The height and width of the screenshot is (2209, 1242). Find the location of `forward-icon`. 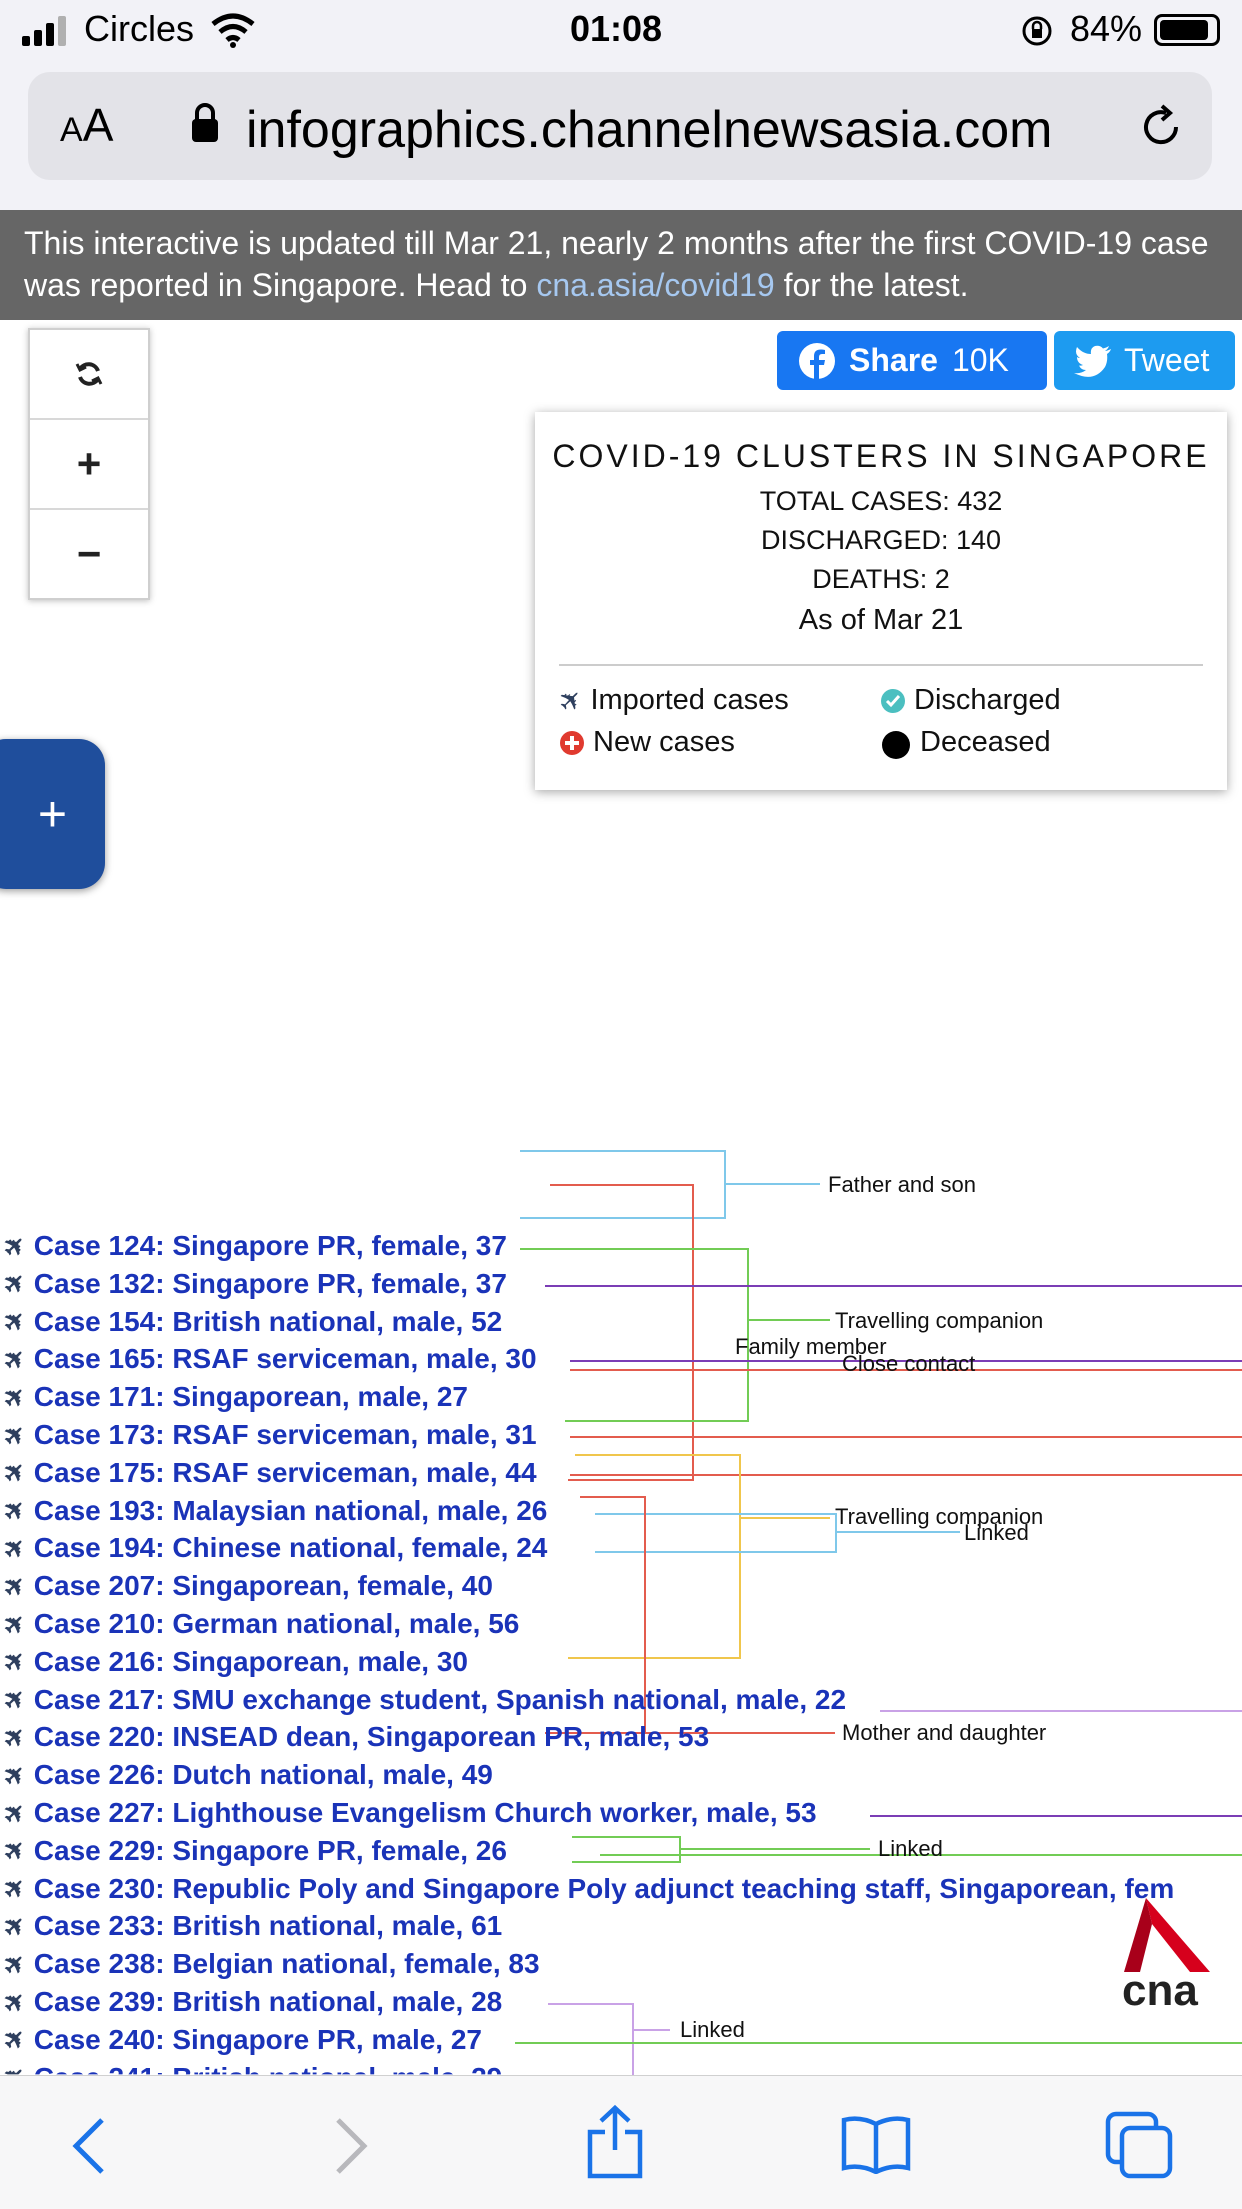

forward-icon is located at coordinates (350, 2146).